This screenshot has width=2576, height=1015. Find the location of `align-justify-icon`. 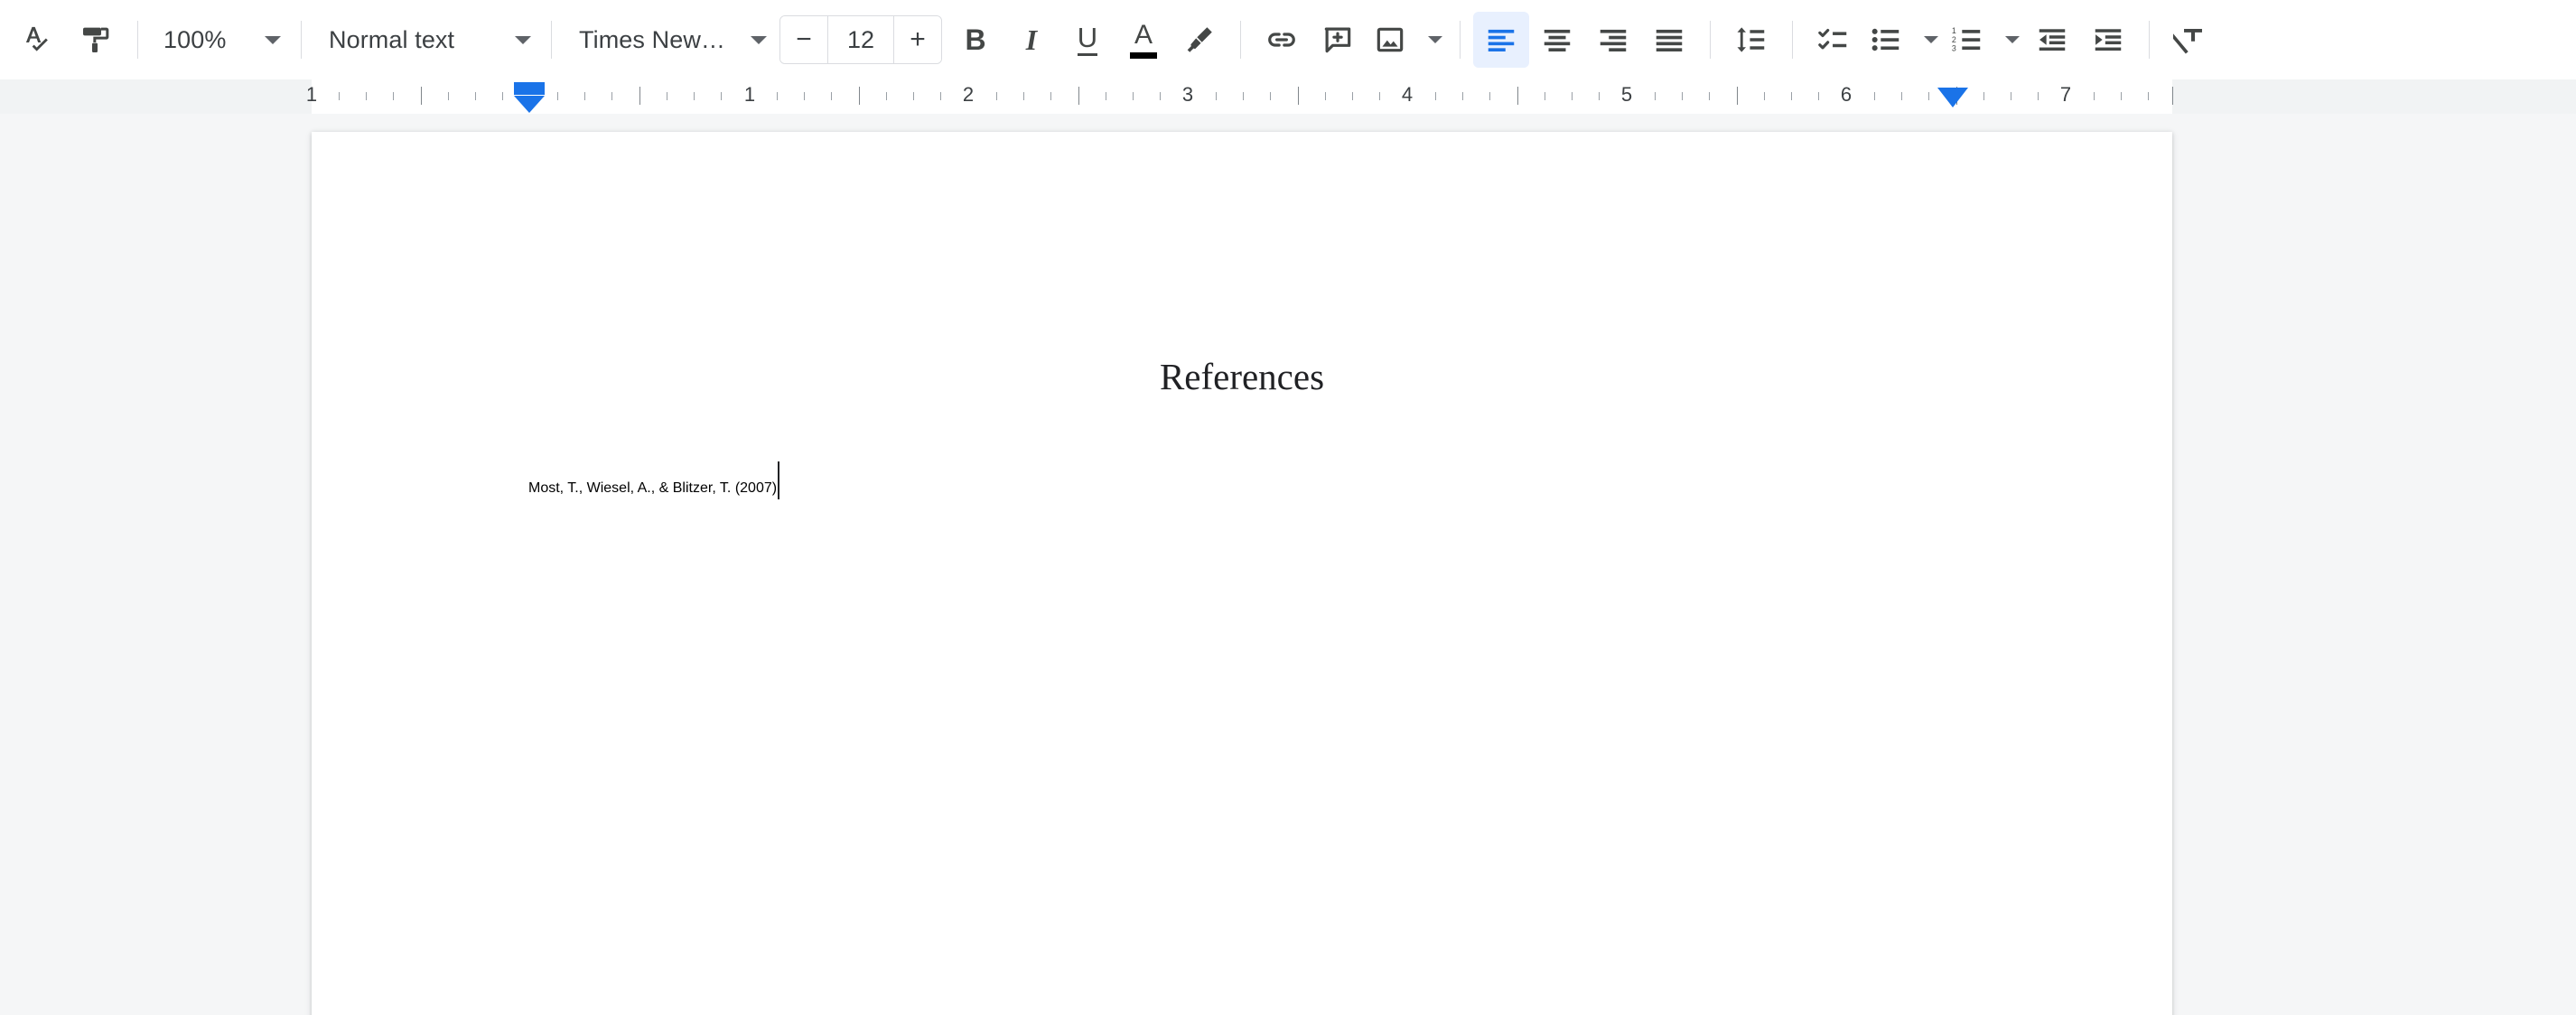

align-justify-icon is located at coordinates (1669, 40).